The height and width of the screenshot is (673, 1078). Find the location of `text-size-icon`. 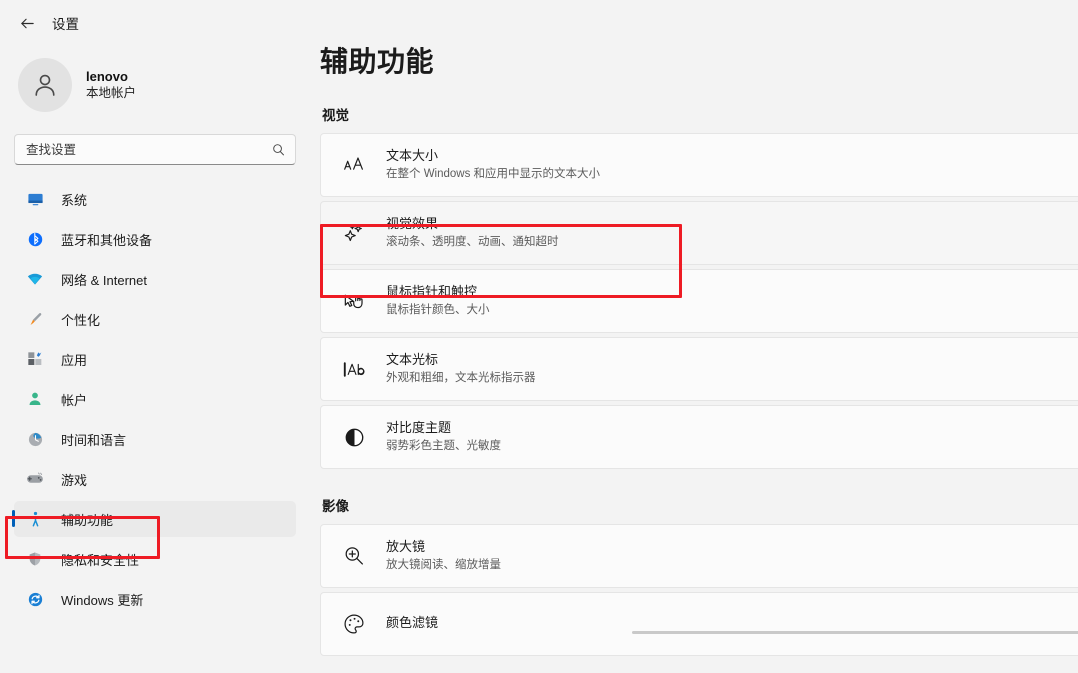

text-size-icon is located at coordinates (354, 165).